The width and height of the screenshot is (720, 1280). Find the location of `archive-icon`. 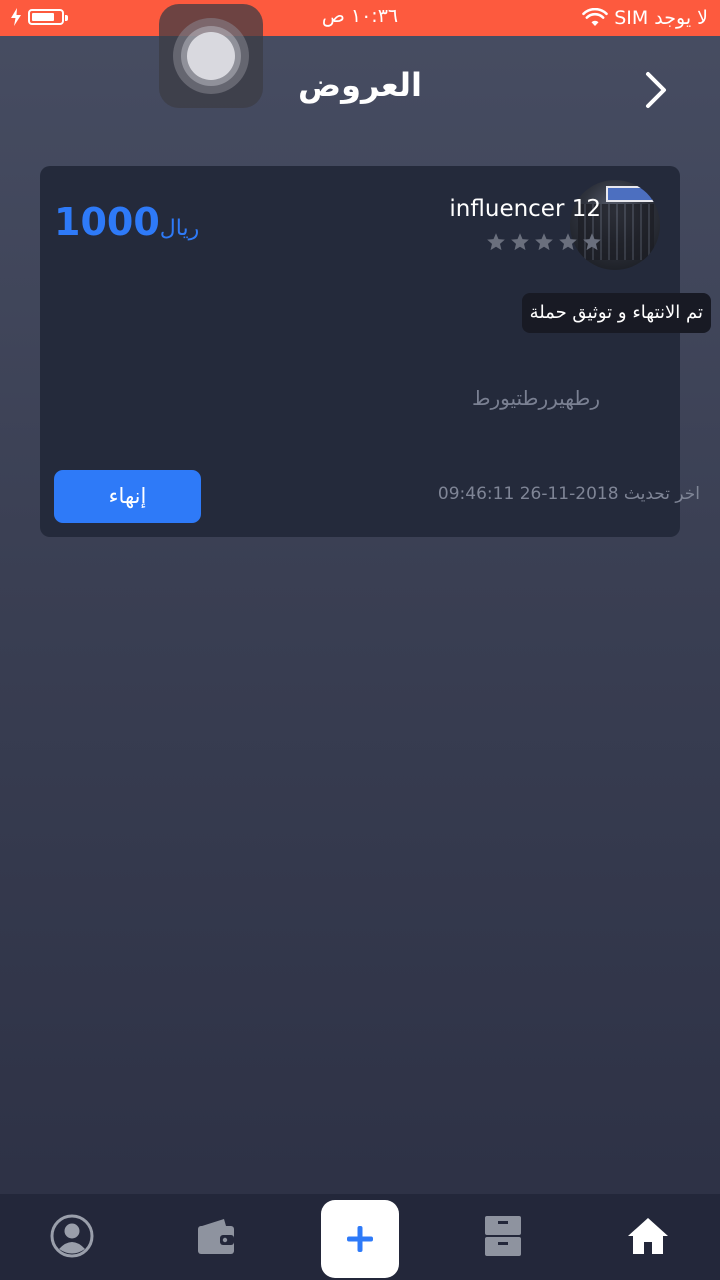

archive-icon is located at coordinates (503, 1236).